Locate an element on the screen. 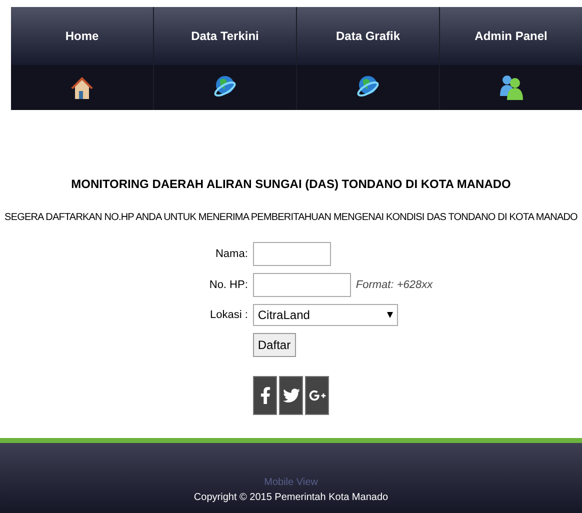 The height and width of the screenshot is (513, 582). page-title: MONITORING DAERAH ALIRAN SUNGAI (DAS) TONDANO DI KOTA MANADO is located at coordinates (291, 184).